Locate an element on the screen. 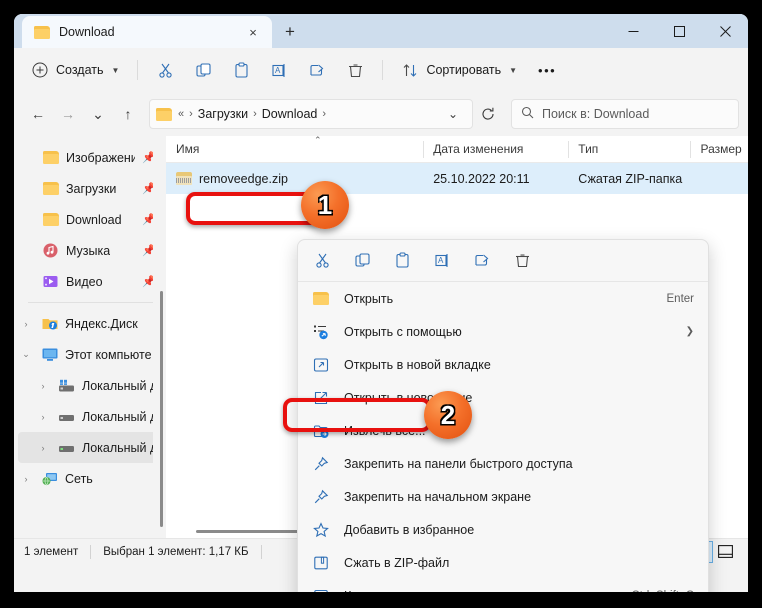 The width and height of the screenshot is (762, 608). sidebar-item-this-pc: ⌄ Этот компьюте is located at coordinates (90, 354).